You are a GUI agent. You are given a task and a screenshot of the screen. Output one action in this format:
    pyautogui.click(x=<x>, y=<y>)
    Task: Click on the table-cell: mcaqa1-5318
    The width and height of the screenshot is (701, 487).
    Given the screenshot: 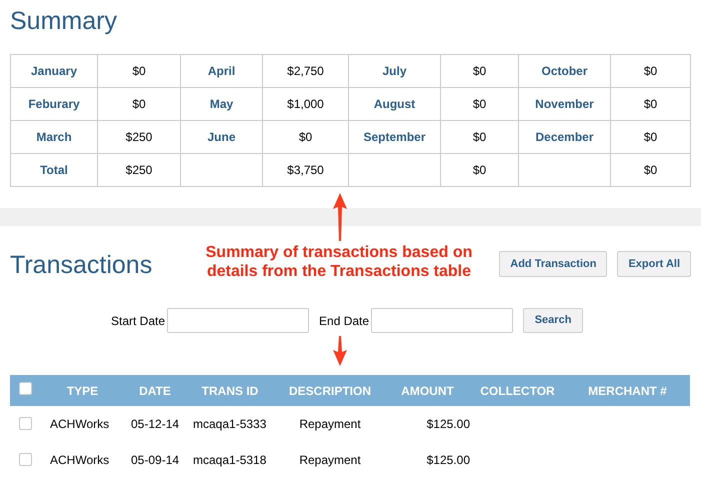 What is the action you would take?
    pyautogui.click(x=229, y=460)
    